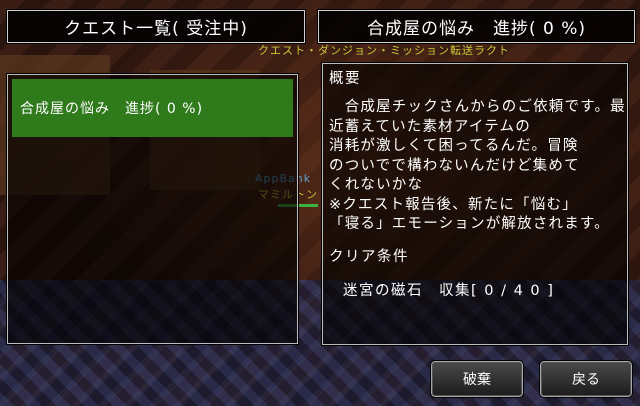  I want to click on quest-detail-title: 合成屋の悩み 進捗( 0 %), so click(476, 26).